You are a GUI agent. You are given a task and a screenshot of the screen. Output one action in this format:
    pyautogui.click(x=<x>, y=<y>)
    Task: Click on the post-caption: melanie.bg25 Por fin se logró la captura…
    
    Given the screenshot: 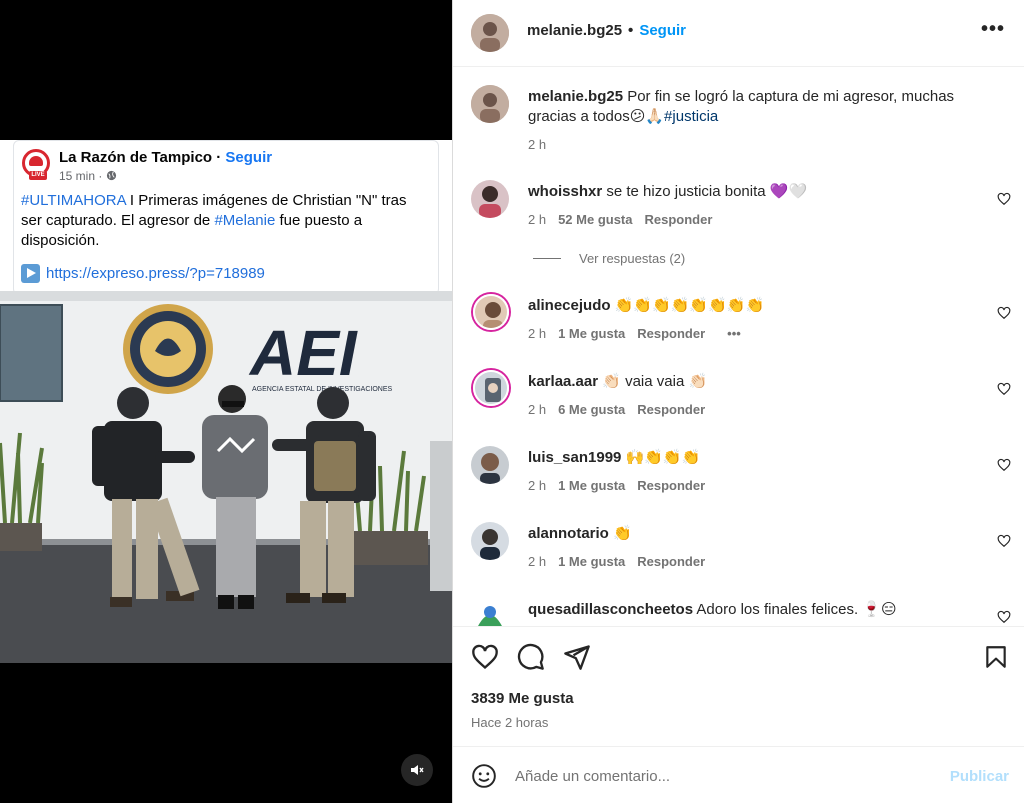 What is the action you would take?
    pyautogui.click(x=741, y=106)
    